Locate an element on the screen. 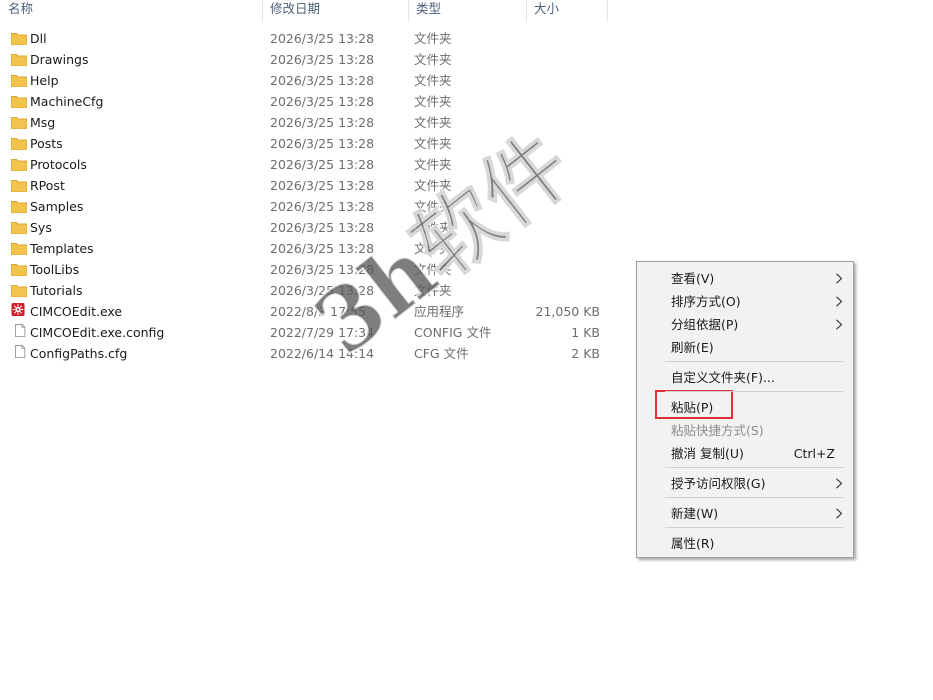  file-row: CIMCOEdit.exe 2022/8/3 17:55 应用程序 21,050 KB is located at coordinates (305, 311).